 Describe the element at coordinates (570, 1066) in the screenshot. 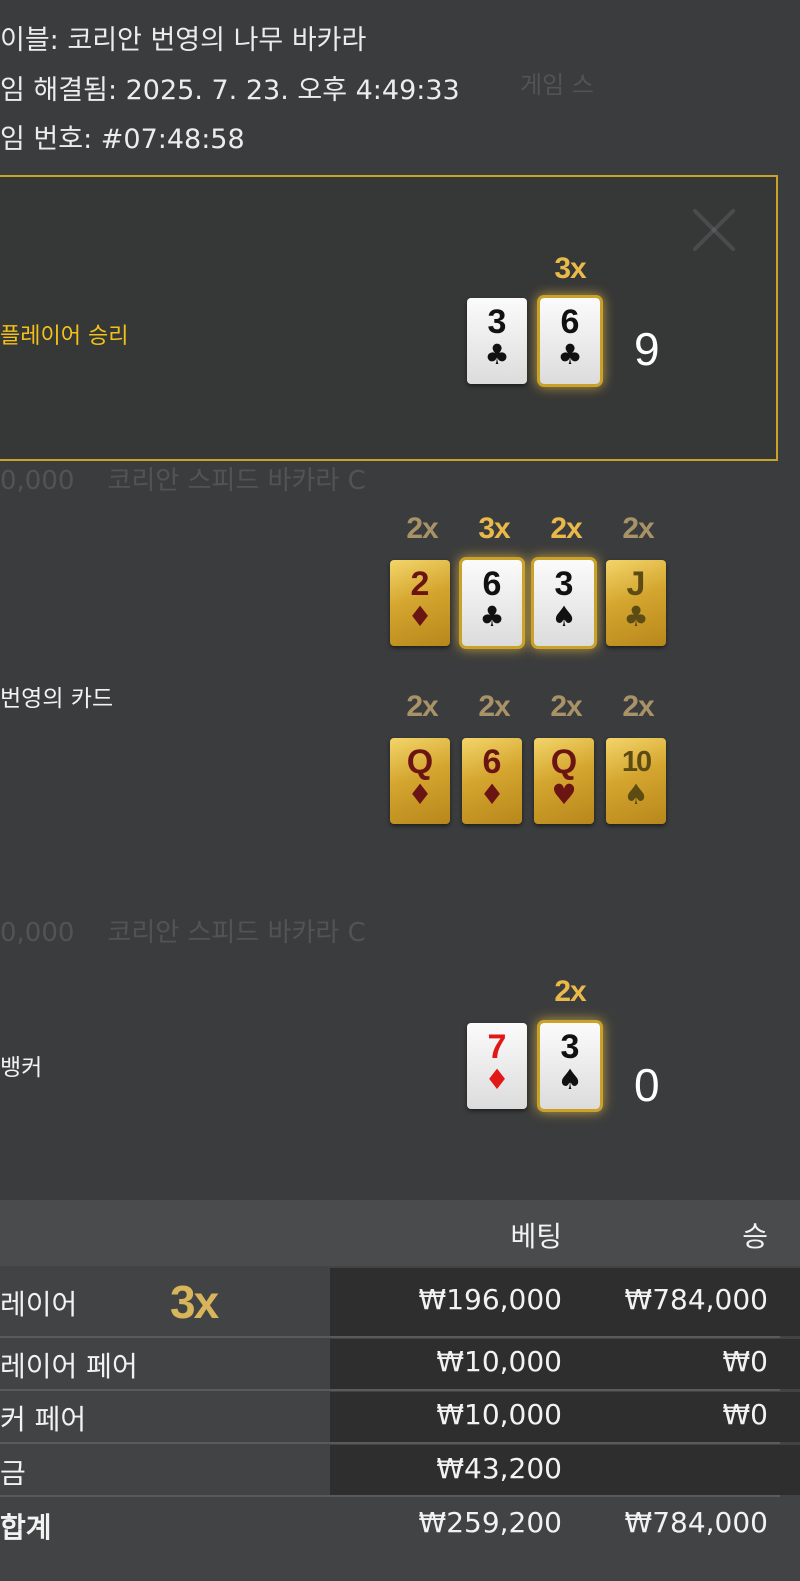

I see `banker-card-2: 3 ♠` at that location.